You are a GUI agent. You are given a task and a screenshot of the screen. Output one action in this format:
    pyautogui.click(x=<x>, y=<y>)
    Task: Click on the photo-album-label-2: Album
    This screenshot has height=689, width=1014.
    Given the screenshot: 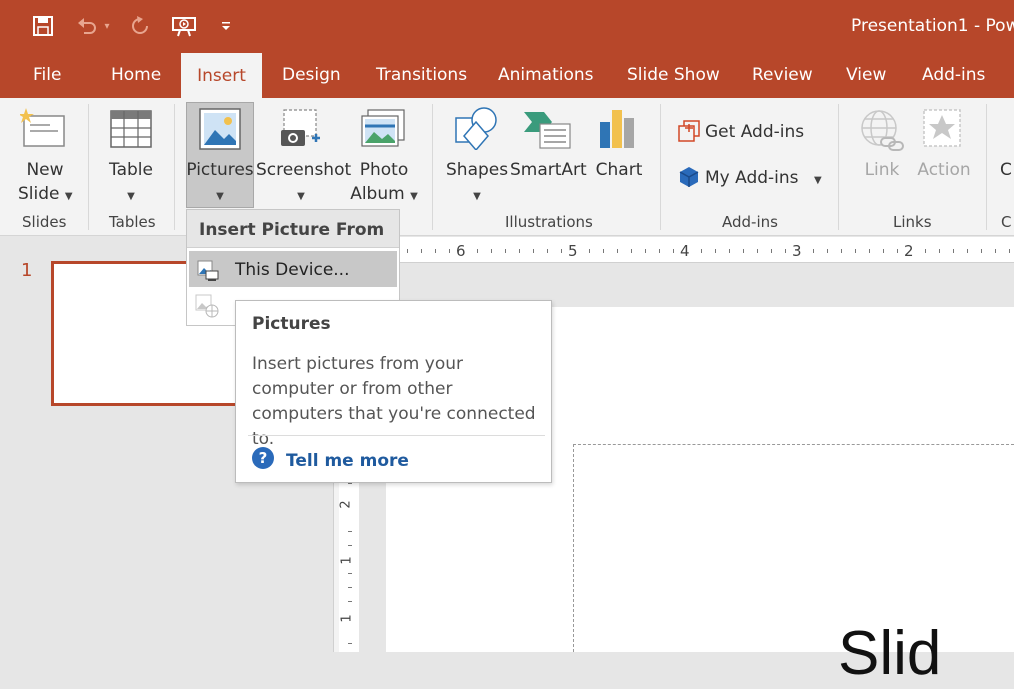 What is the action you would take?
    pyautogui.click(x=377, y=194)
    